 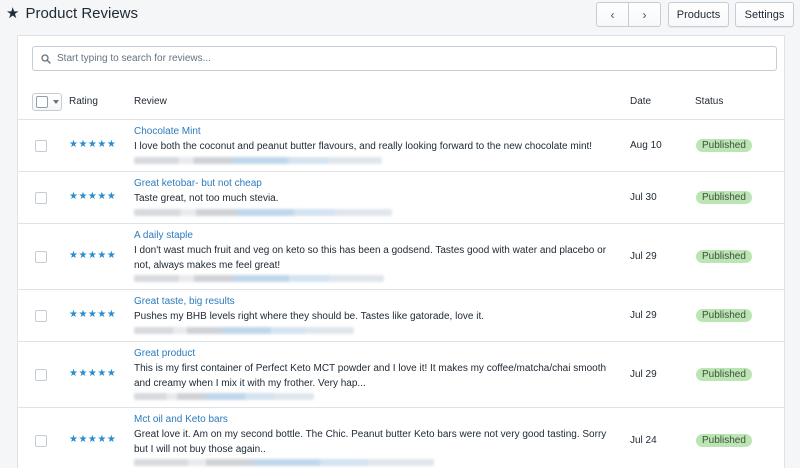 I want to click on next-button: ›, so click(x=644, y=14).